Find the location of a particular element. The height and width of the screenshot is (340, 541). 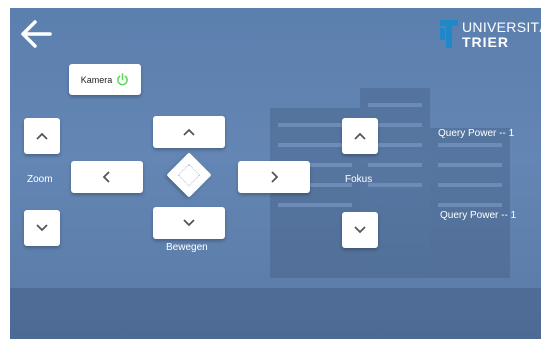

move-label: Bewegen is located at coordinates (187, 247).